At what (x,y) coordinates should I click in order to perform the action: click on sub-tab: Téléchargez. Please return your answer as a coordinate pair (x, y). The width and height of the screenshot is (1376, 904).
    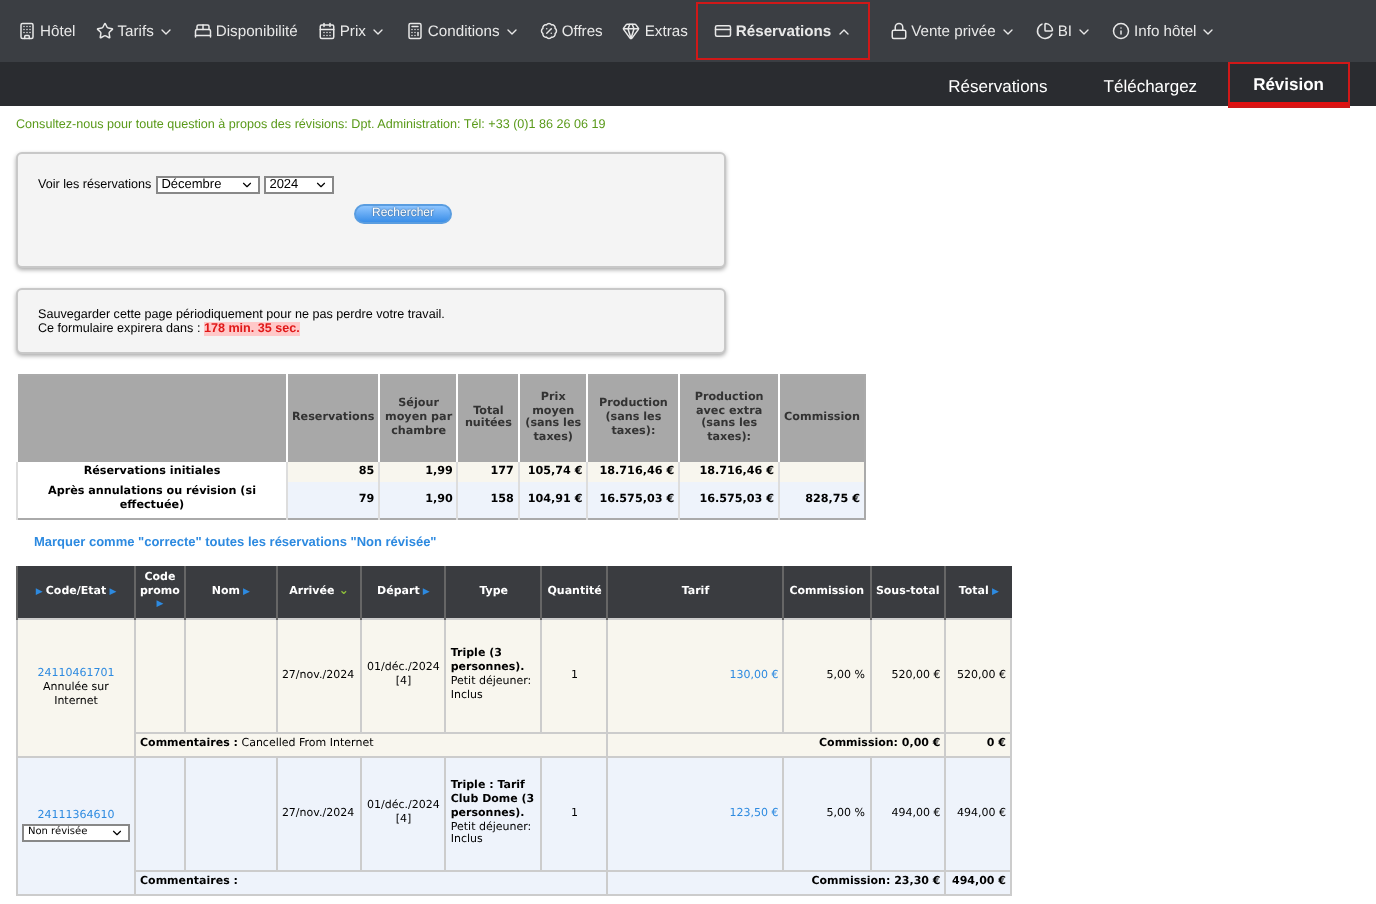
    Looking at the image, I should click on (1150, 85).